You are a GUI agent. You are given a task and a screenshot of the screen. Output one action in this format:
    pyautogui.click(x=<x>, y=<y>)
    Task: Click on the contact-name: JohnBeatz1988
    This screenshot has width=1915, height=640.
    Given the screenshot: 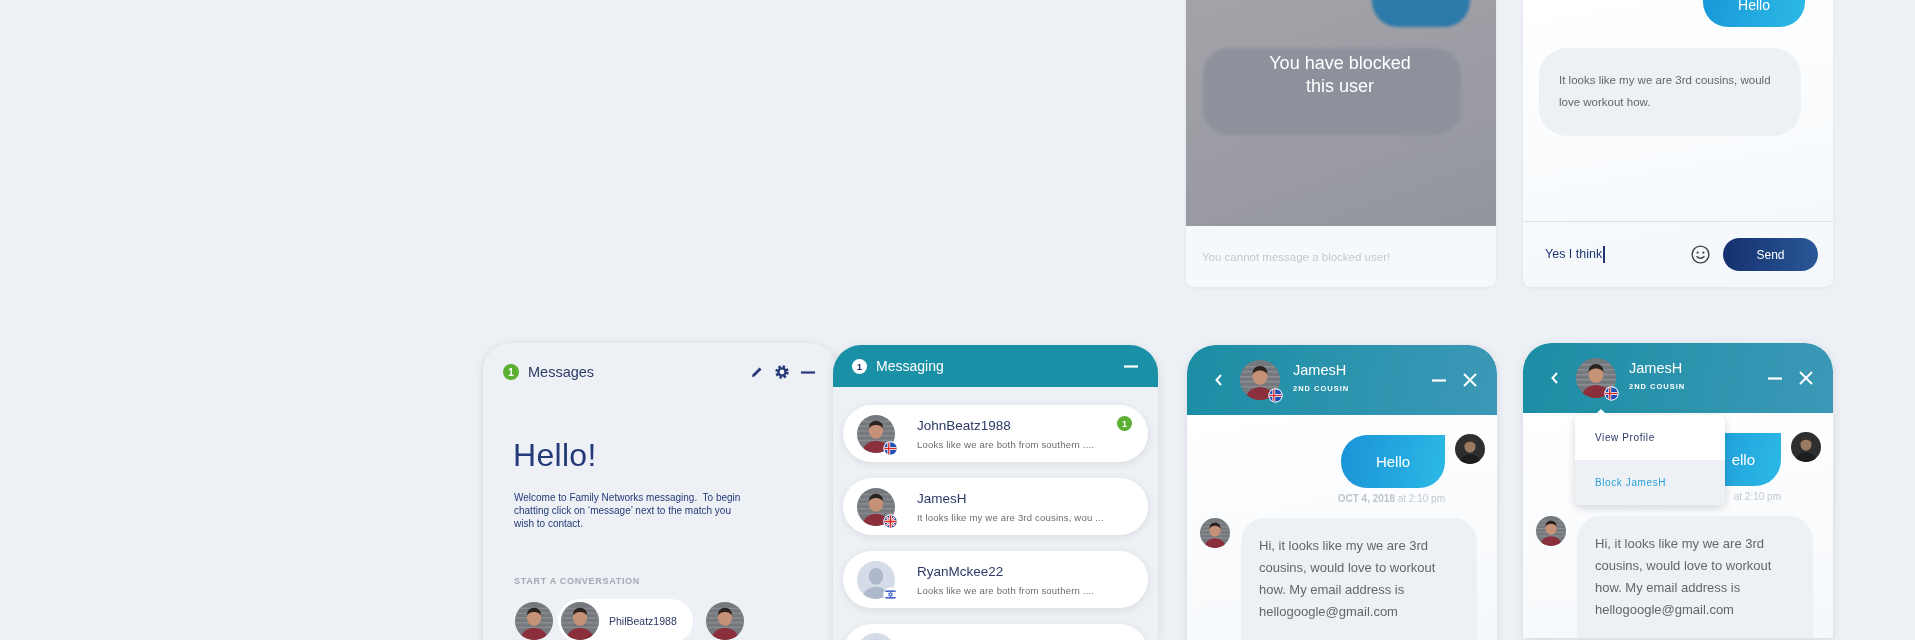 What is the action you would take?
    pyautogui.click(x=964, y=425)
    